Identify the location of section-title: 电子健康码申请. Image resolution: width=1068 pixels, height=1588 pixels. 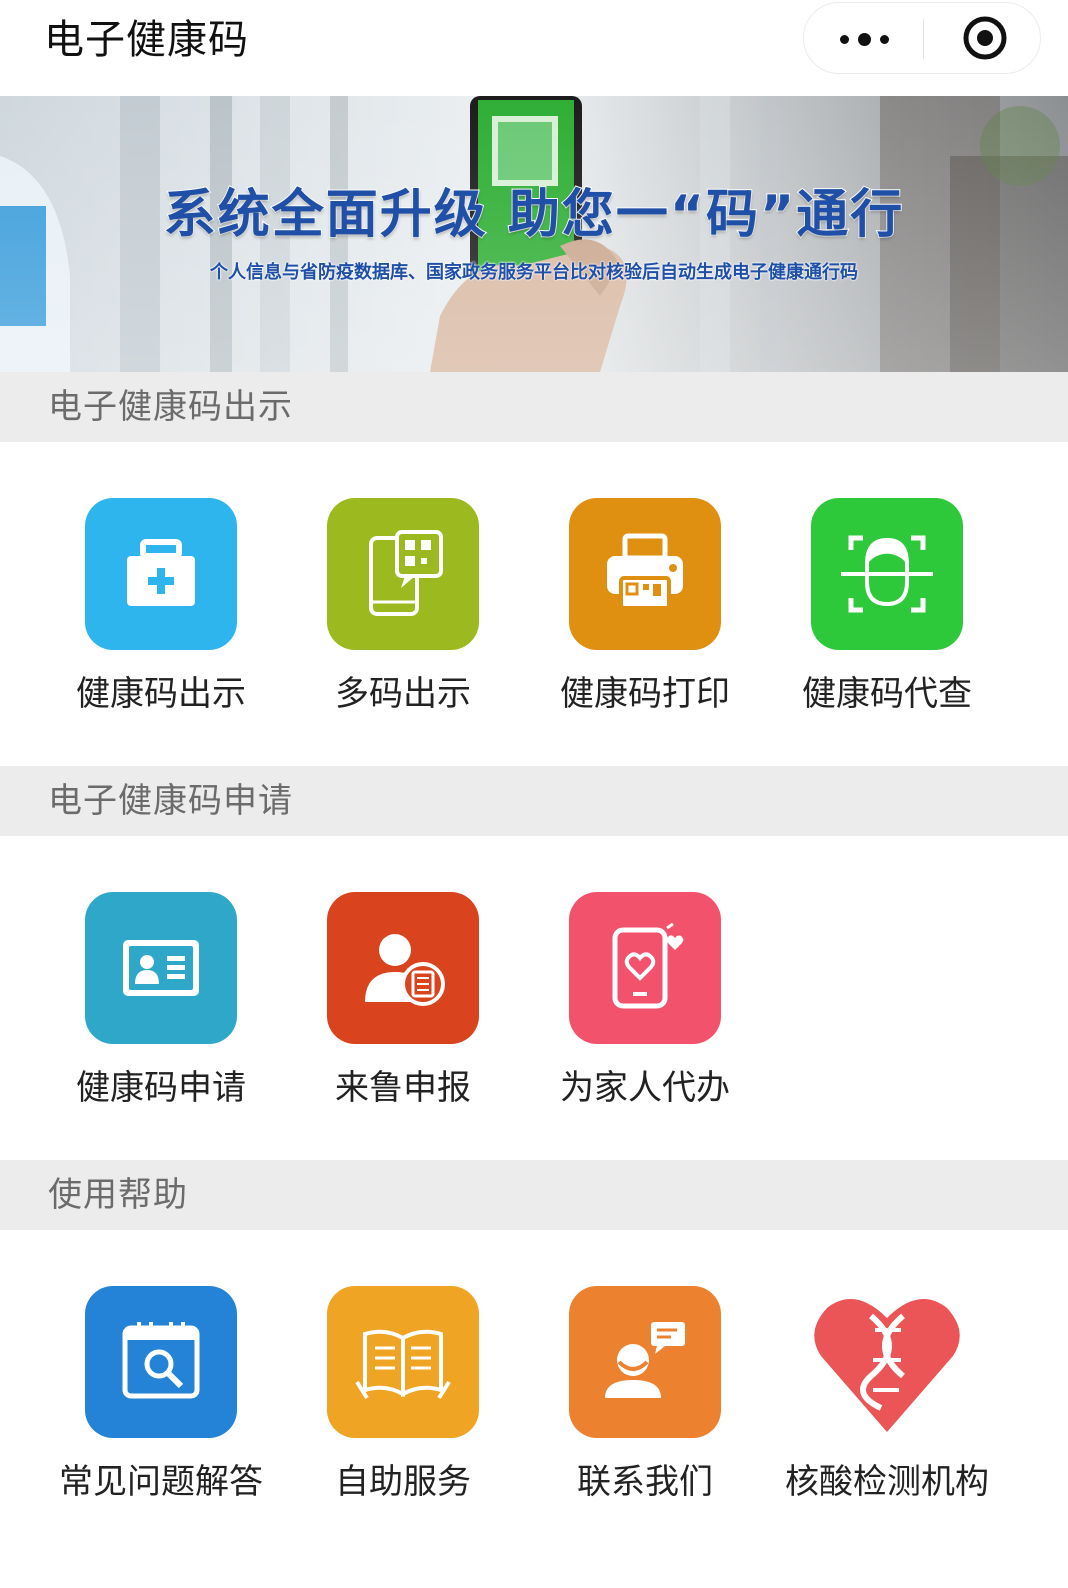
(170, 801).